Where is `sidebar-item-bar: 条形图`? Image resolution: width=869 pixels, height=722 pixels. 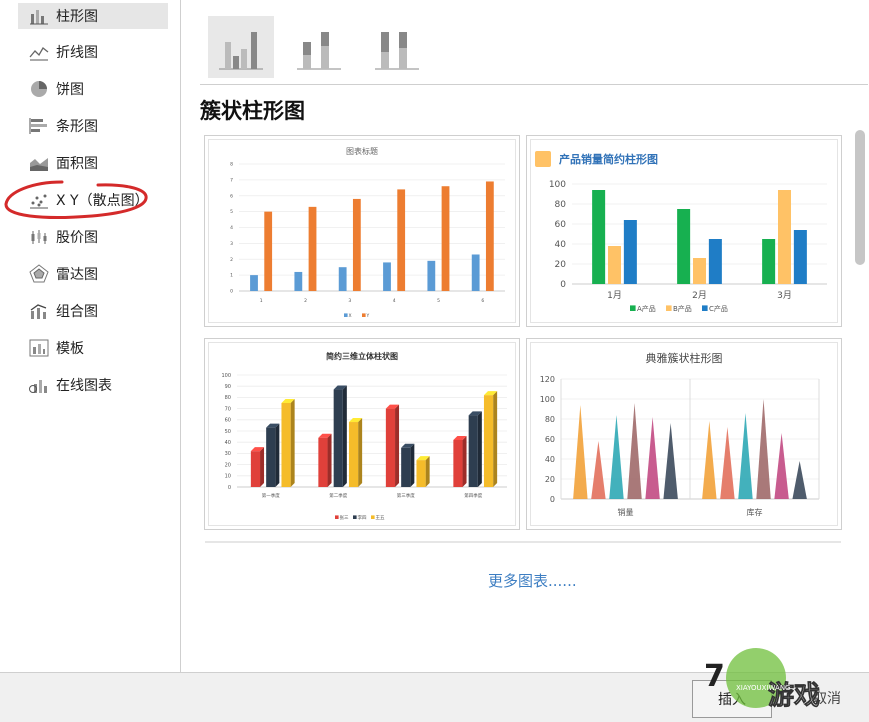
sidebar-item-bar: 条形图 is located at coordinates (93, 126).